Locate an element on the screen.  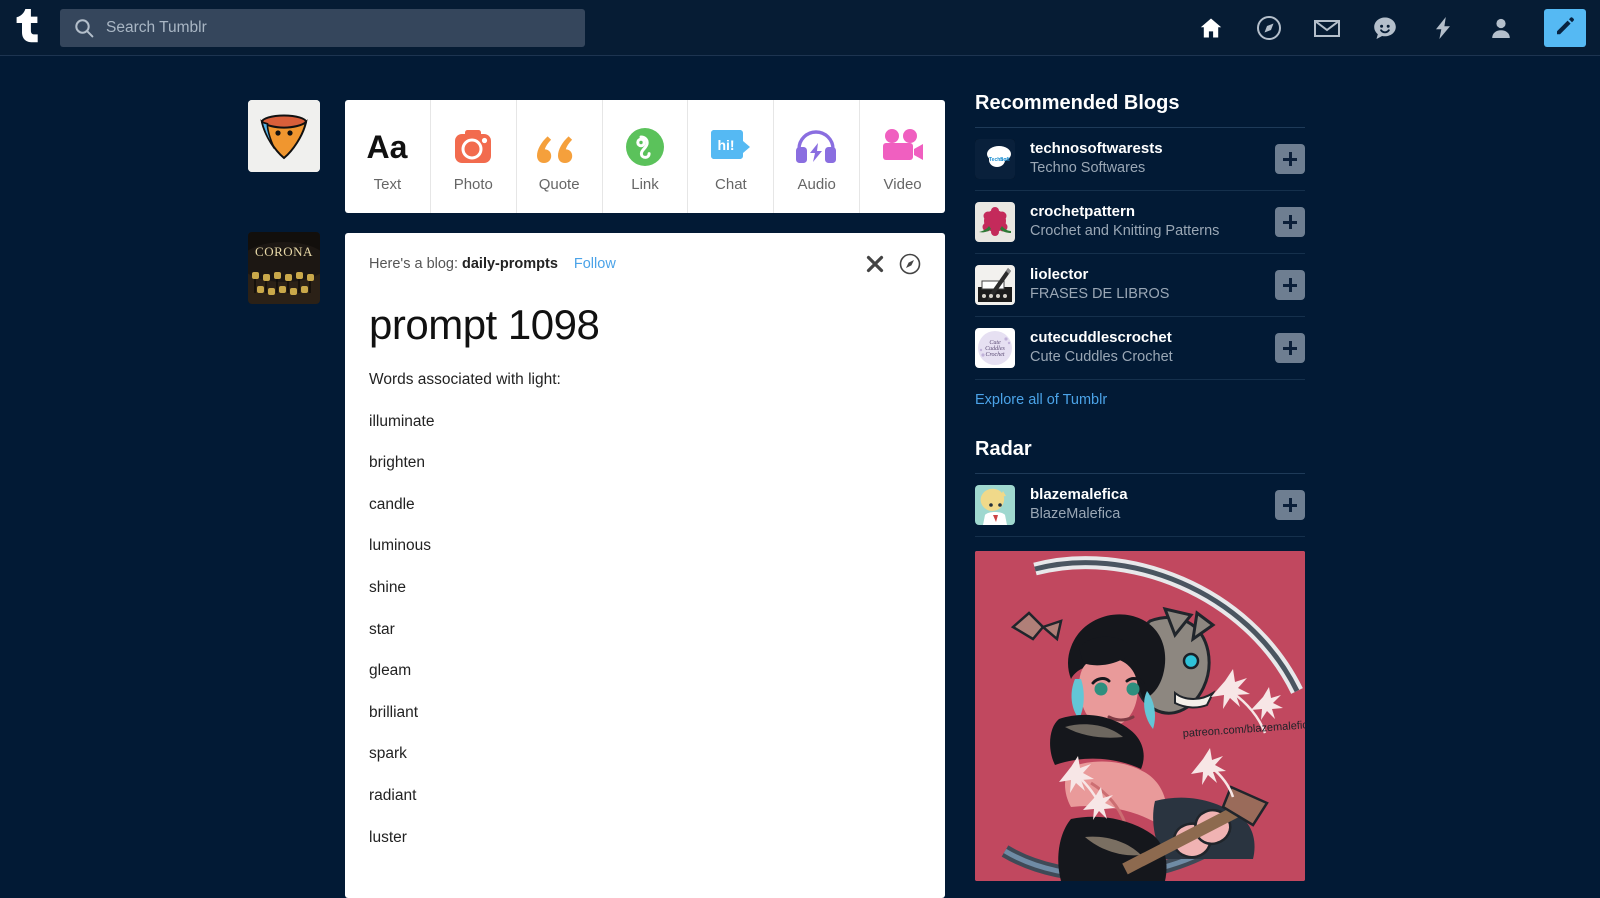
blog-meta: blazemalefica BlazeMalefica is located at coordinates (1152, 505).